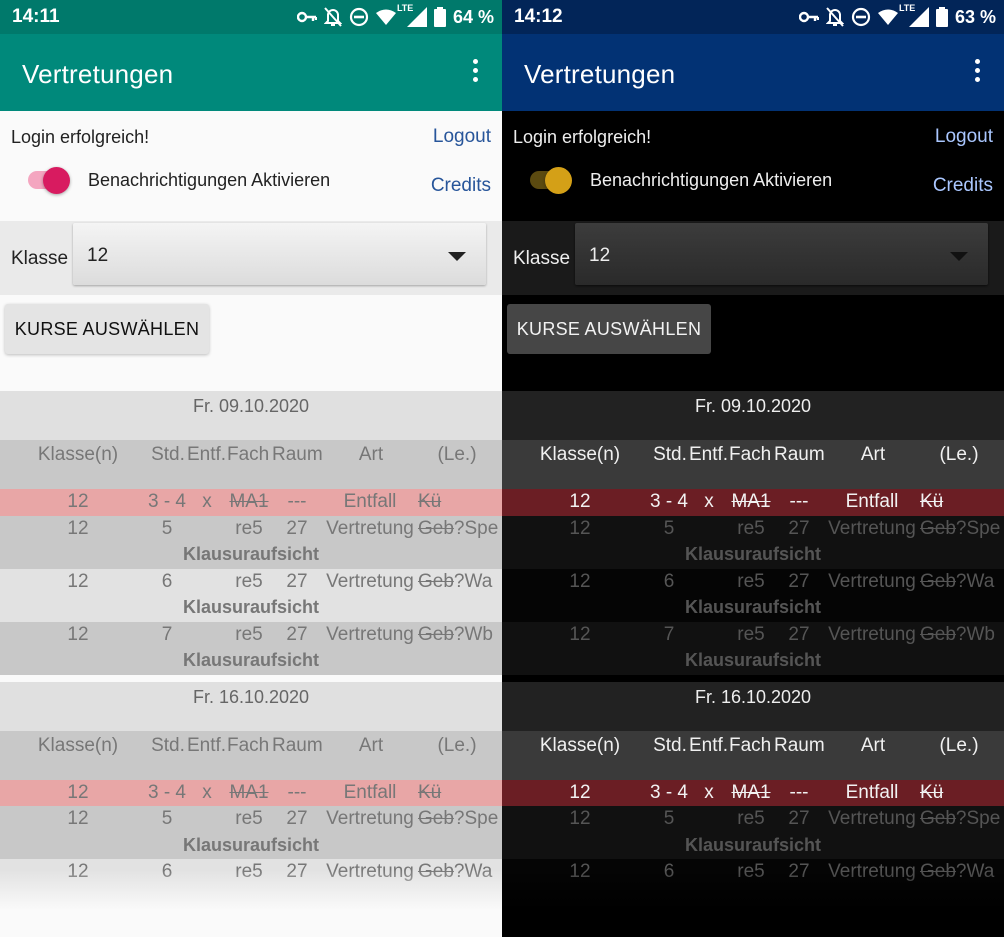 This screenshot has width=1004, height=937. I want to click on header-klasse: Klasse(n), so click(580, 745).